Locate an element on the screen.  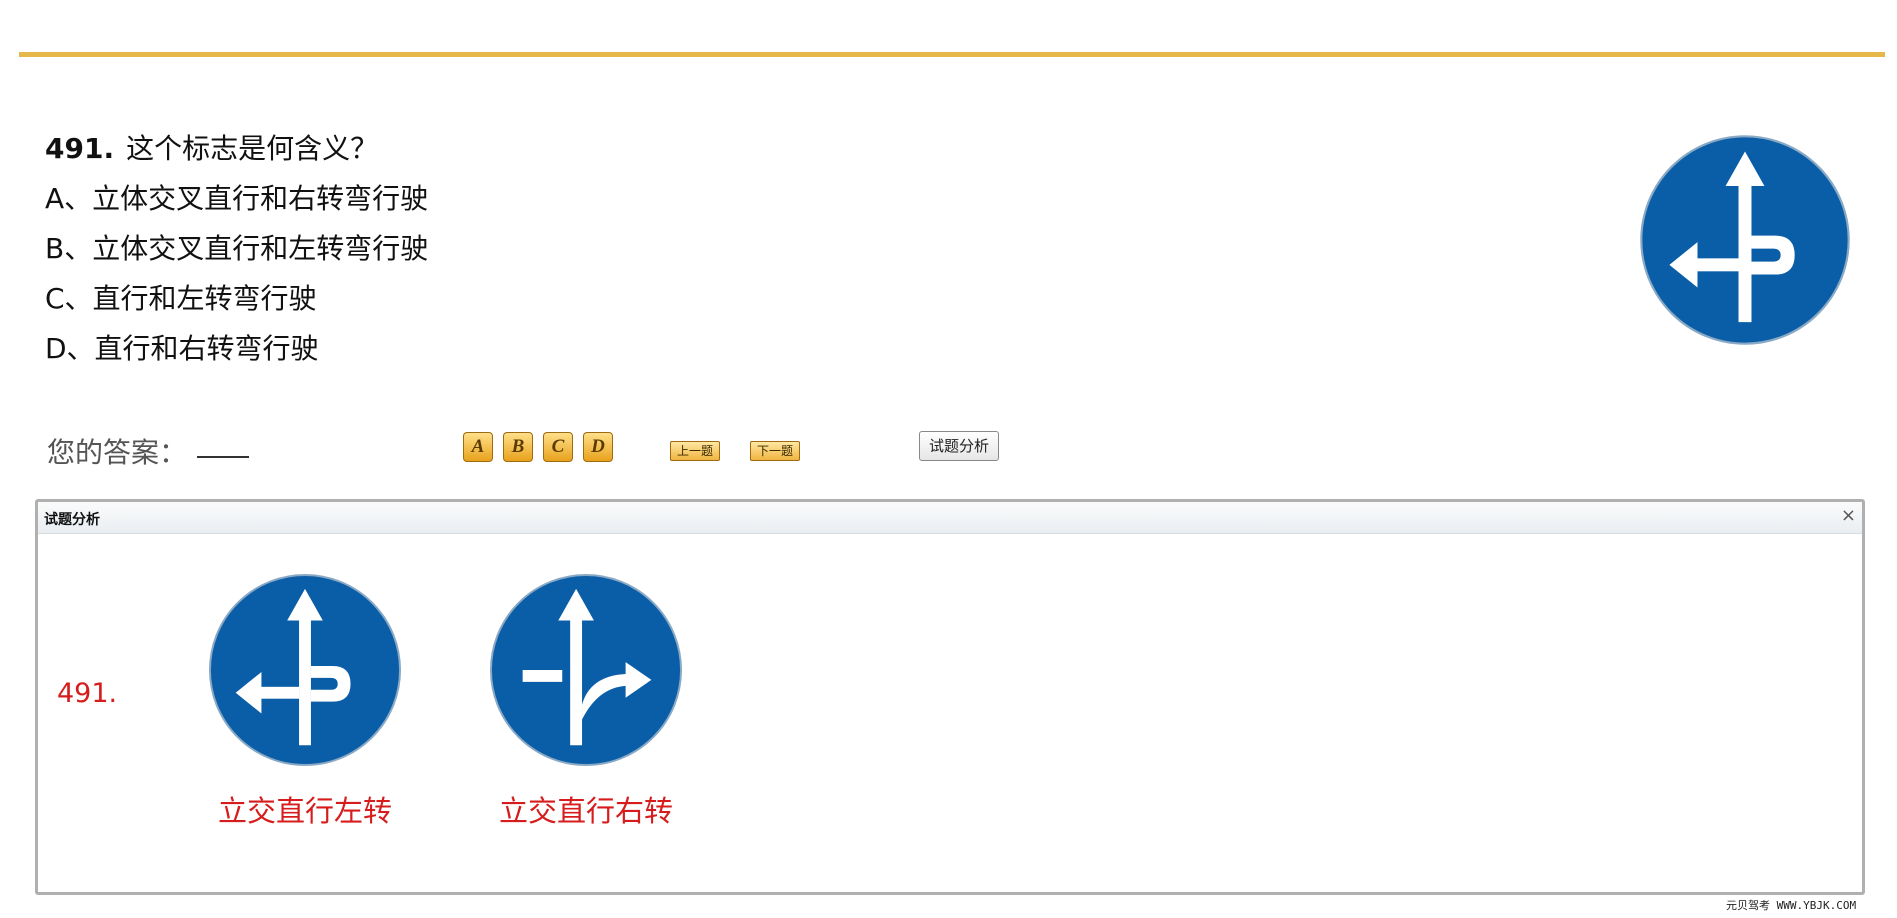
question-number: 491. is located at coordinates (80, 148).